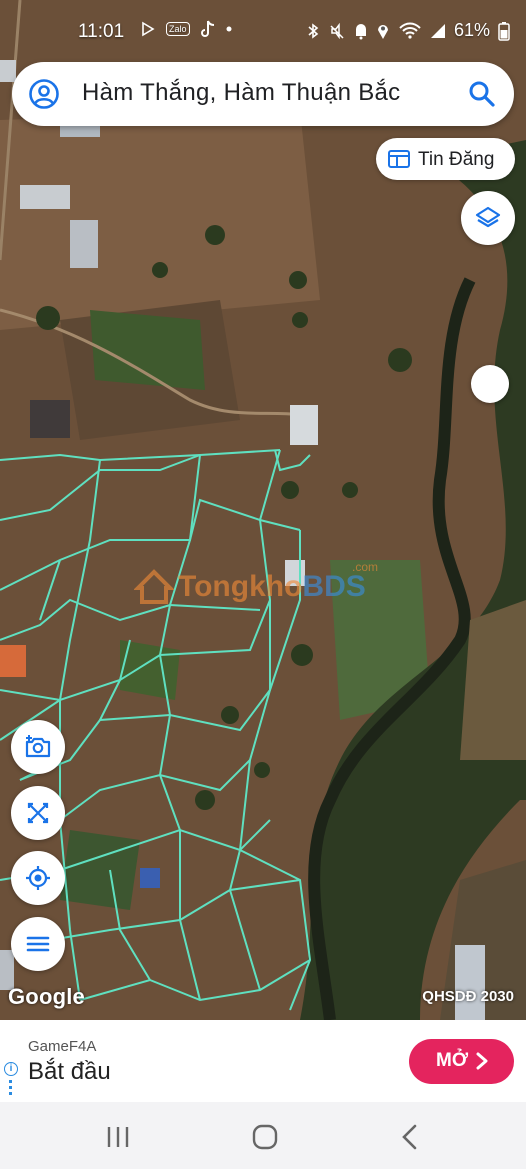 The image size is (526, 1169). What do you see at coordinates (482, 94) in the screenshot?
I see `search-icon` at bounding box center [482, 94].